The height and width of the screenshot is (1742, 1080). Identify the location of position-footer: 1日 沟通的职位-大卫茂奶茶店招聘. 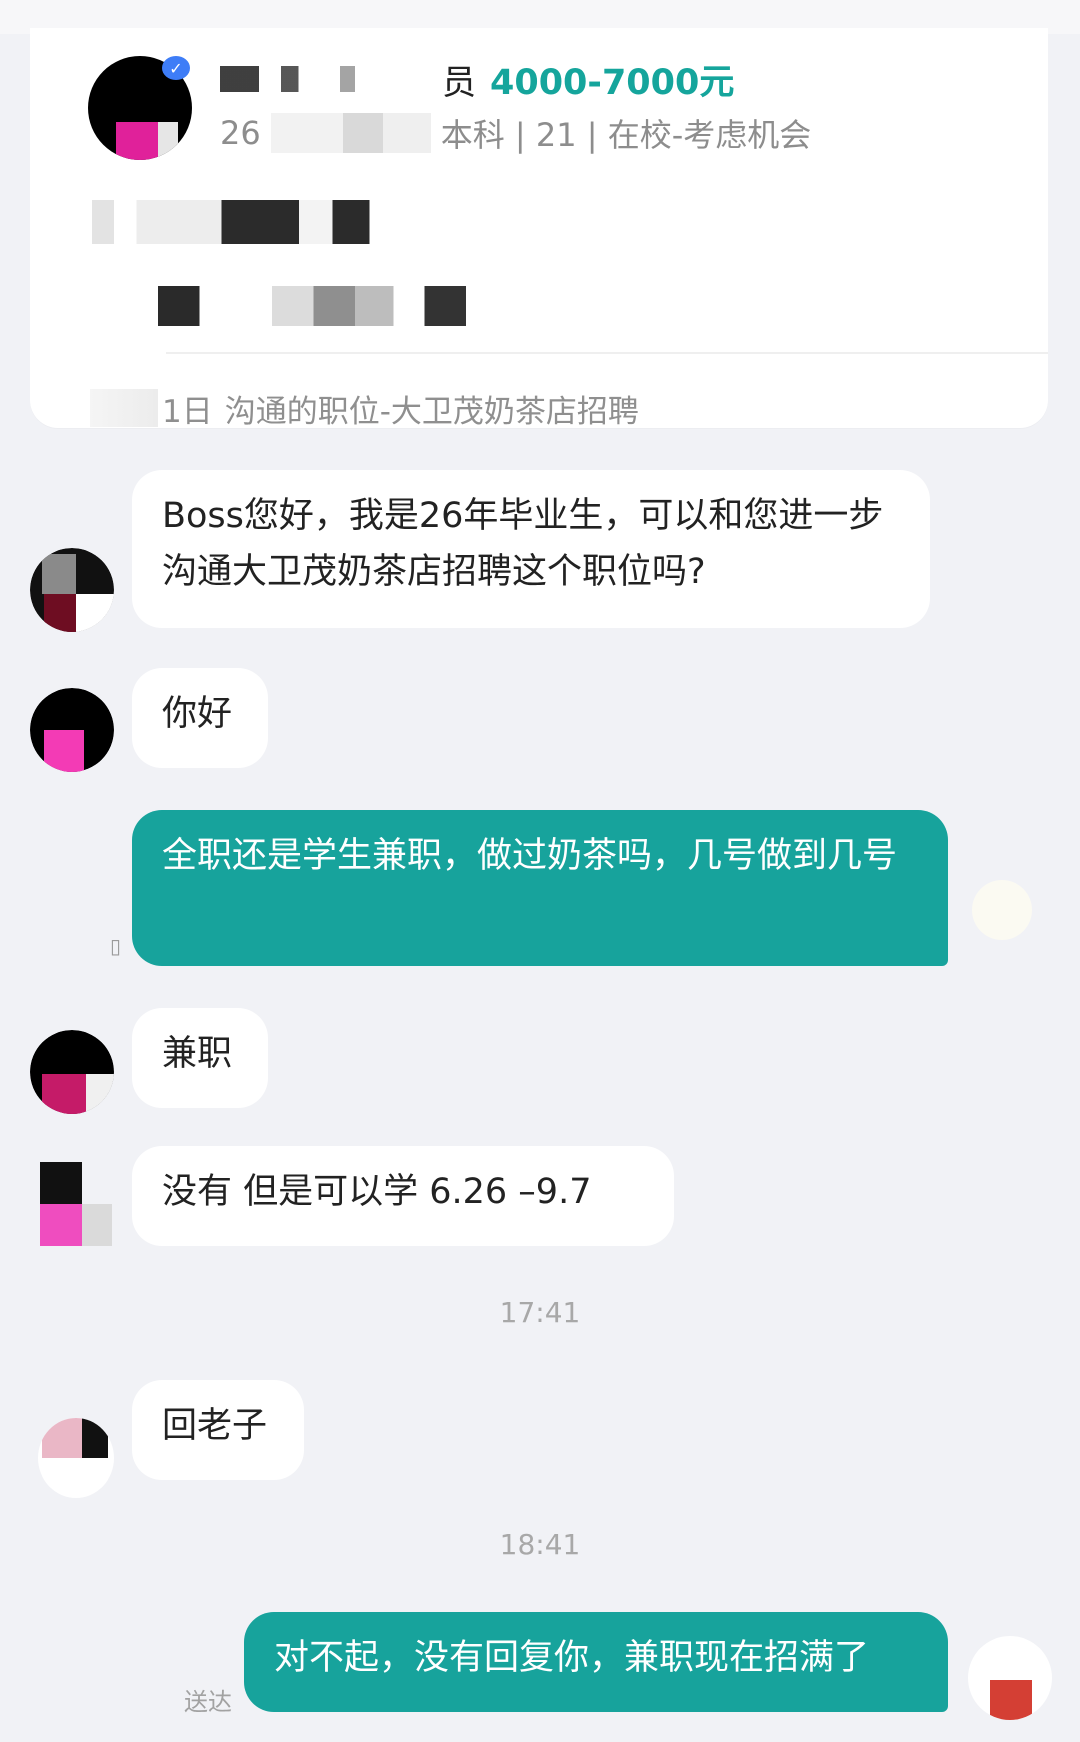
(364, 408).